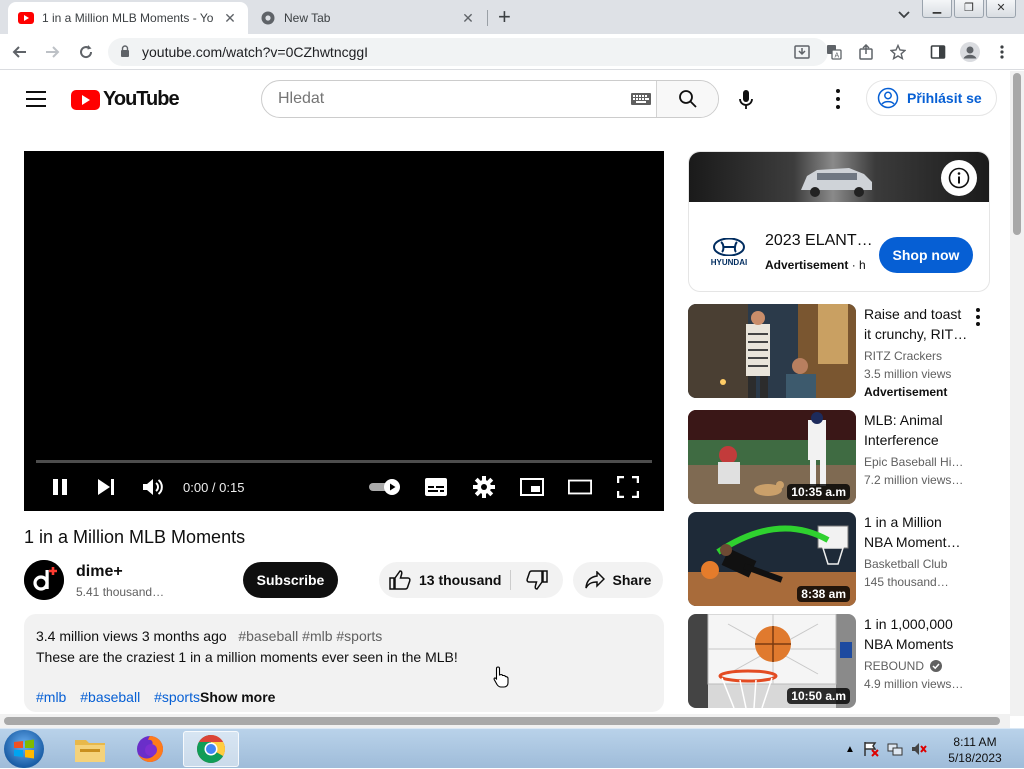  Describe the element at coordinates (504, 17) in the screenshot. I see `new-tab-icon: +` at that location.